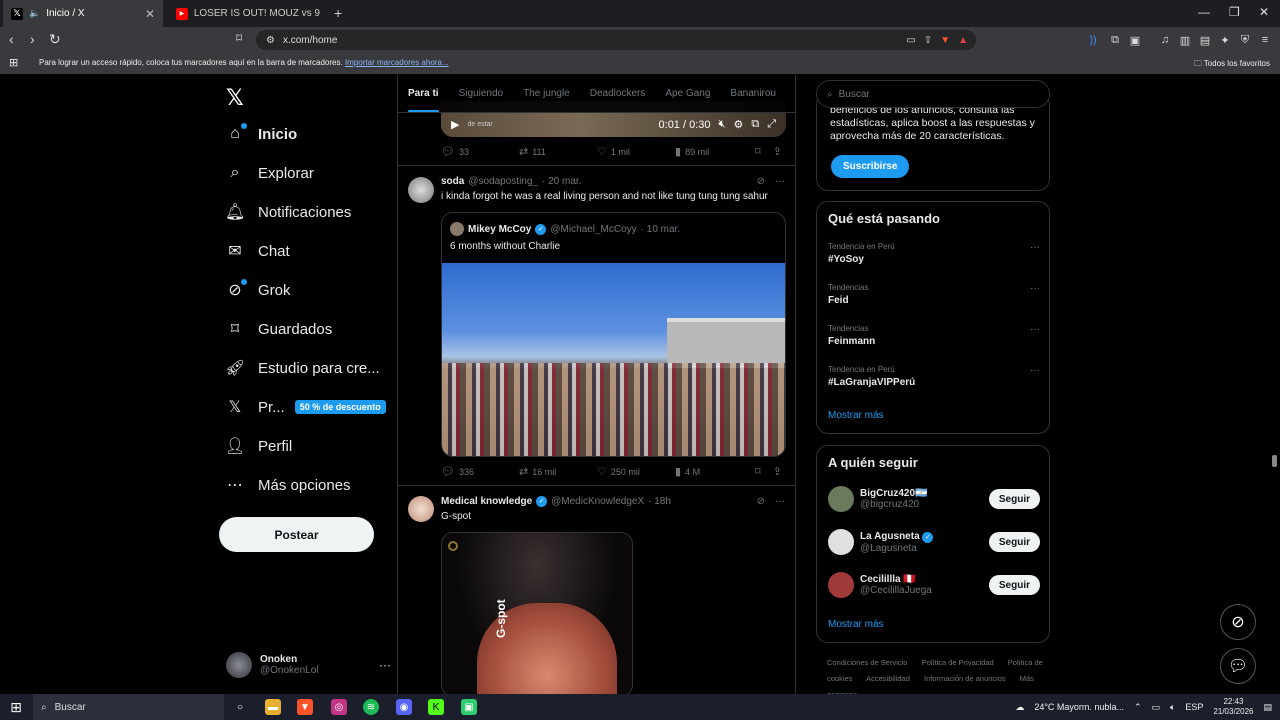  I want to click on minimize-icon: —, so click(1204, 12).